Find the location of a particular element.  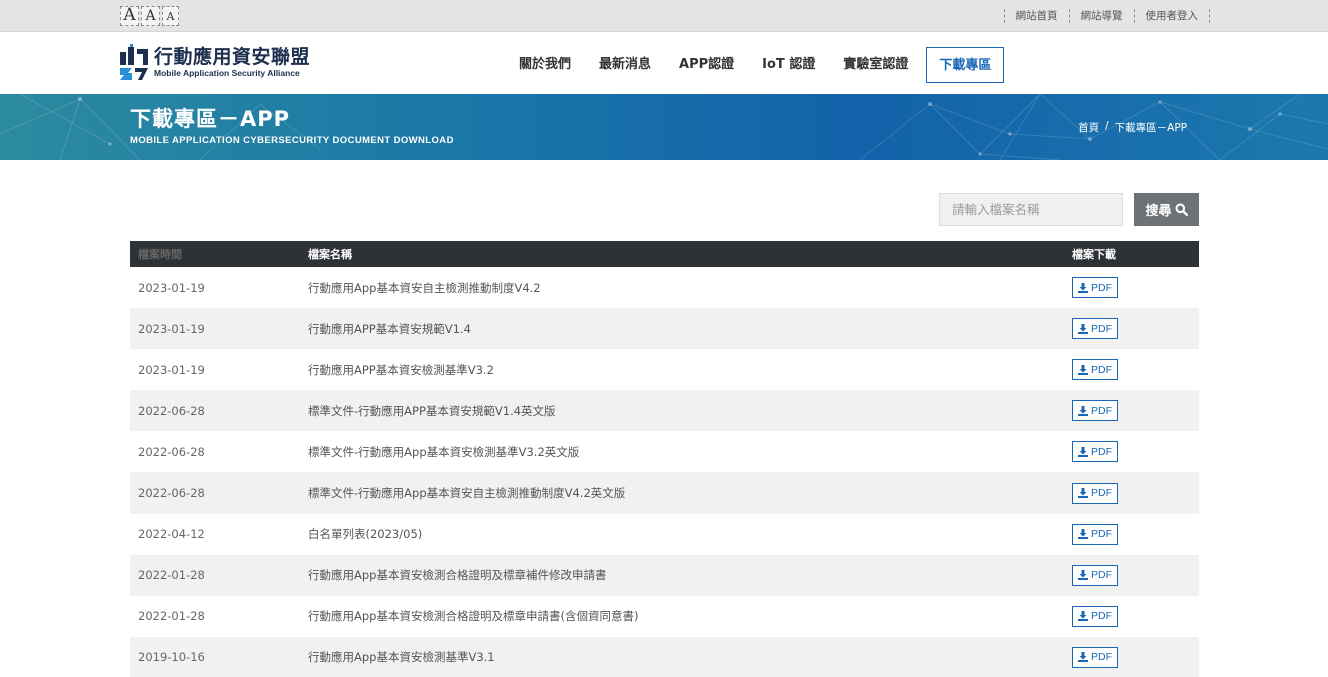

nav-download: 下載專區 is located at coordinates (965, 65).